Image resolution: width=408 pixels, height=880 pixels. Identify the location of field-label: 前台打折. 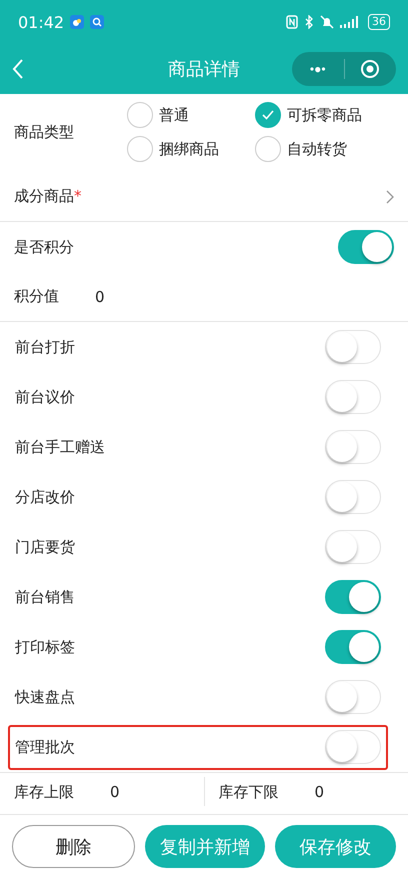
(45, 347).